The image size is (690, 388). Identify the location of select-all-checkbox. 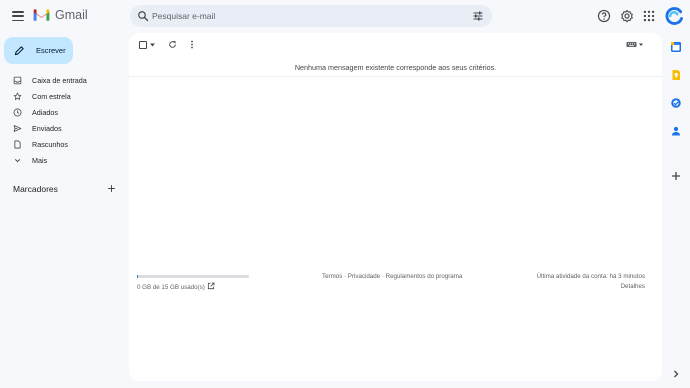
(143, 45).